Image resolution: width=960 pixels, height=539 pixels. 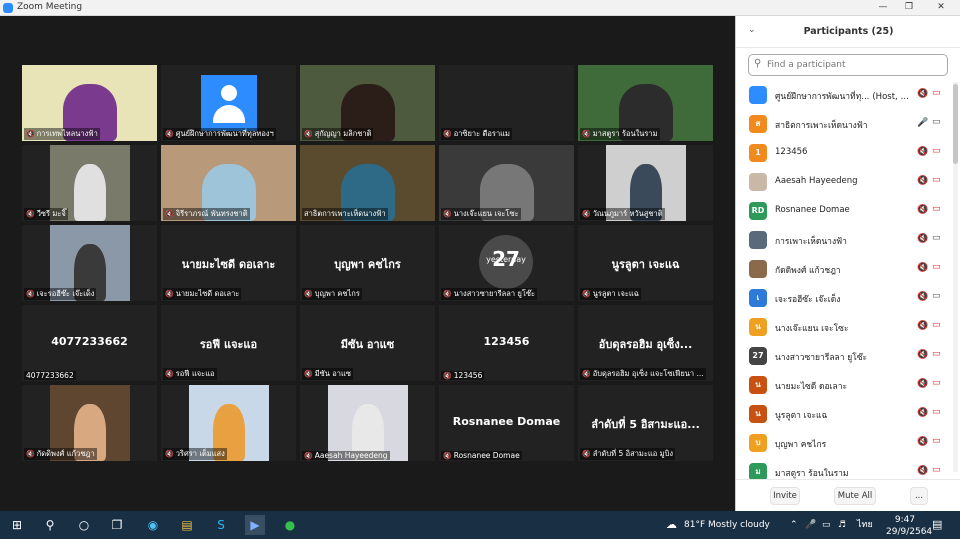 I want to click on participant-row: น นูรลูตา เจะแฉ 🔇 ▭, so click(x=848, y=415).